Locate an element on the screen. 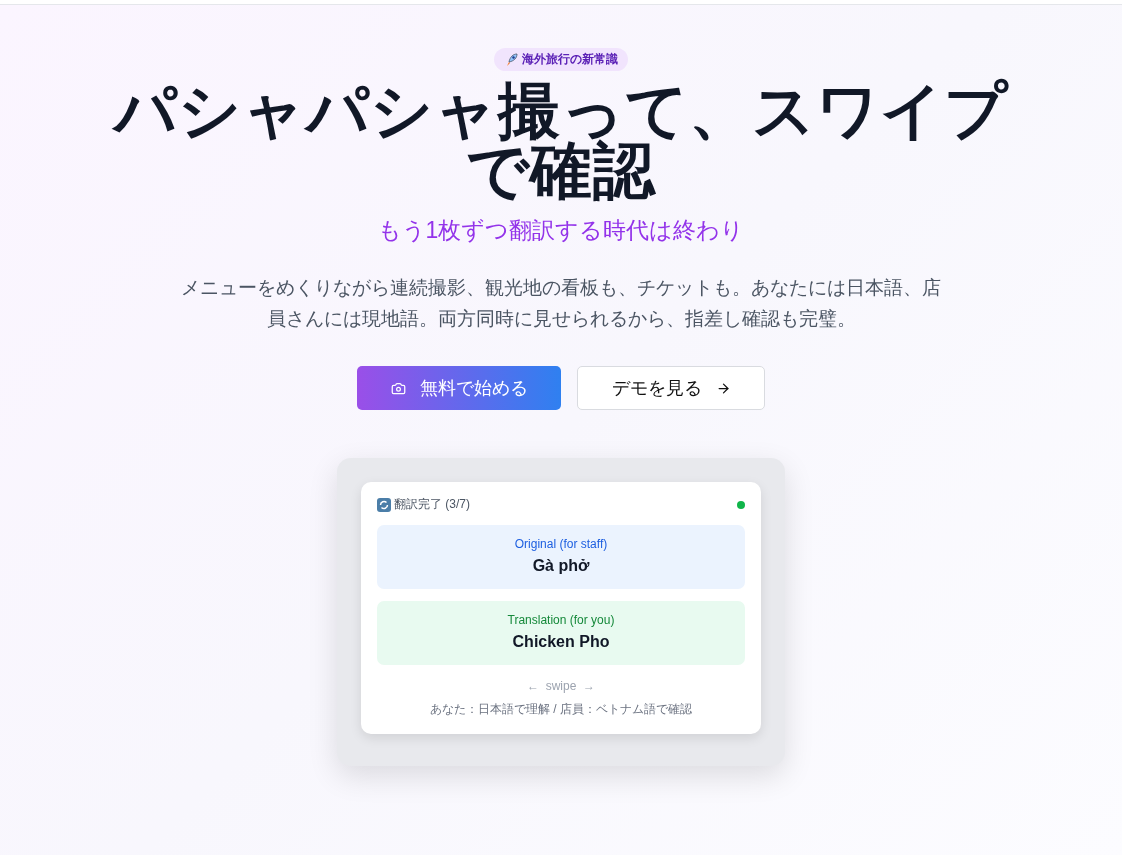 Image resolution: width=1122 pixels, height=855 pixels. panel-label: Original (for staff) is located at coordinates (561, 544).